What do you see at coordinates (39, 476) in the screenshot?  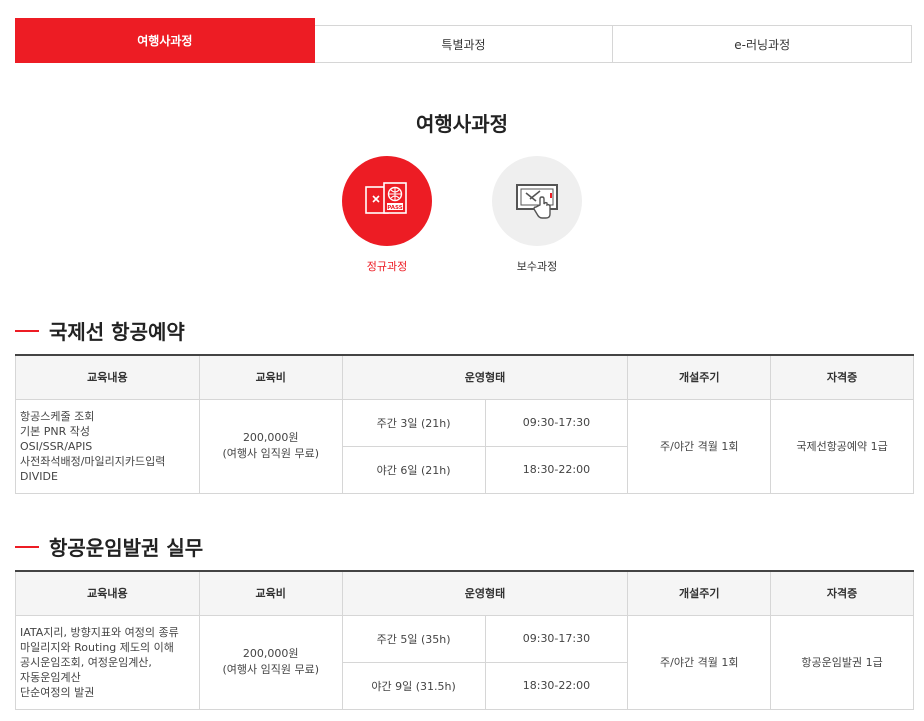 I see `content-line: DIVIDE` at bounding box center [39, 476].